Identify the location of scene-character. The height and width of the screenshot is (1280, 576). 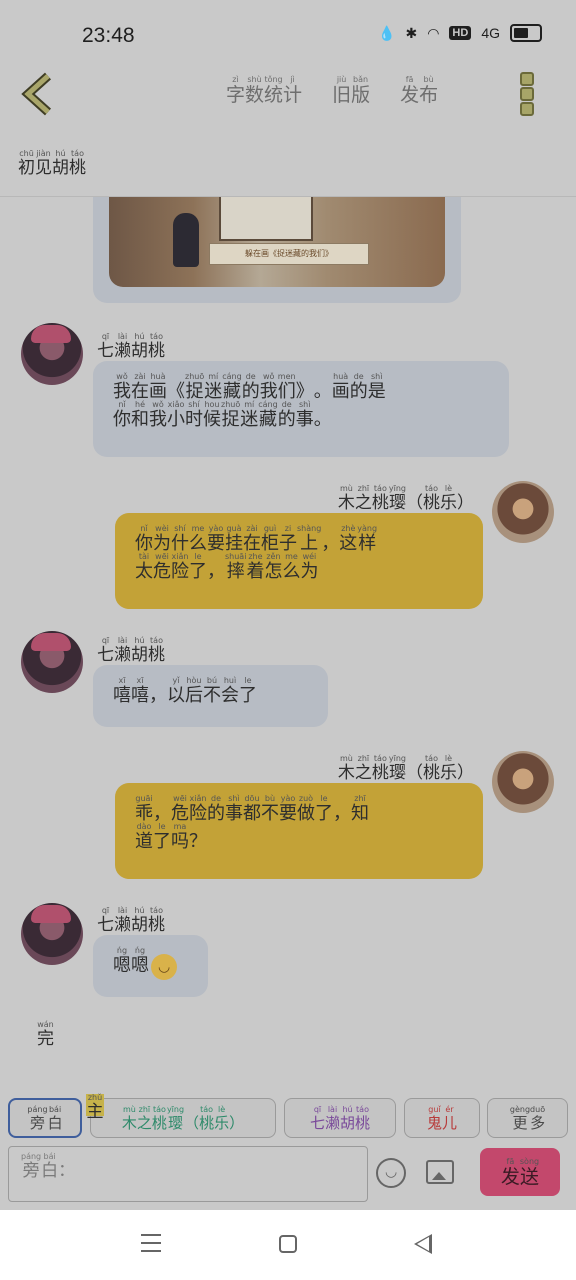
(186, 240).